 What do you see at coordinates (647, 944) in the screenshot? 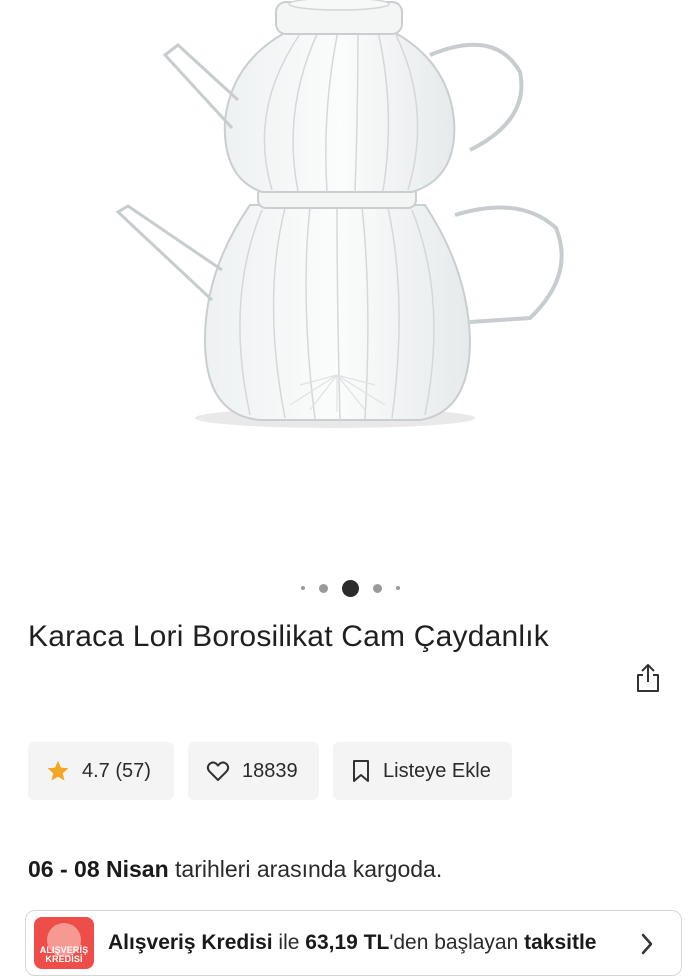
I see `chevron-right-icon` at bounding box center [647, 944].